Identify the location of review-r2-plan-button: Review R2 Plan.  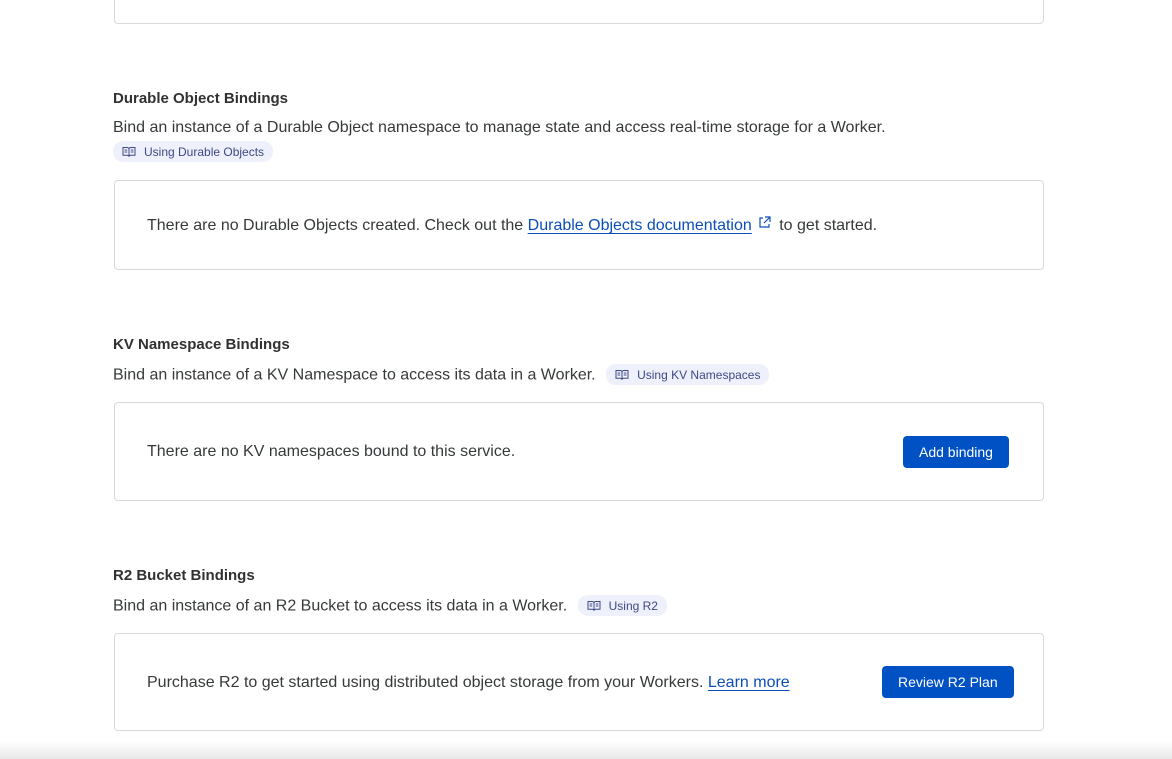
(948, 682).